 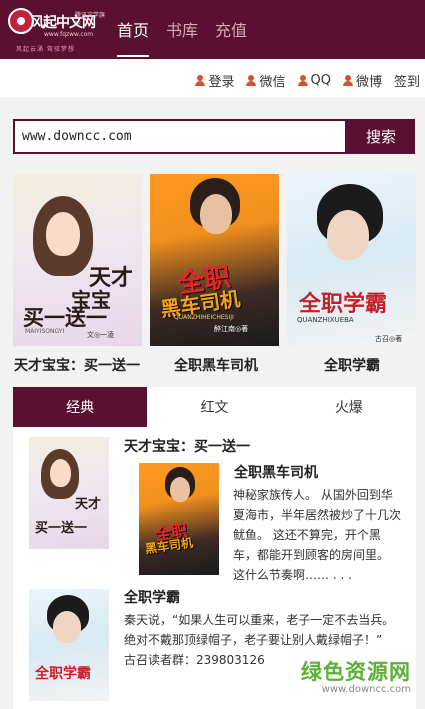 What do you see at coordinates (407, 80) in the screenshot?
I see `signup-link: 签到` at bounding box center [407, 80].